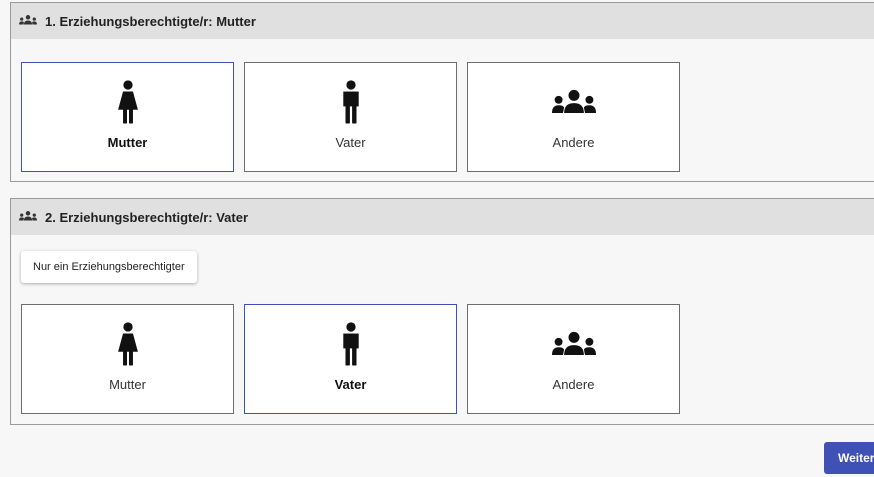  What do you see at coordinates (147, 217) in the screenshot?
I see `guardian-2-title: 2. Erziehungsberechtigte/r: Vater` at bounding box center [147, 217].